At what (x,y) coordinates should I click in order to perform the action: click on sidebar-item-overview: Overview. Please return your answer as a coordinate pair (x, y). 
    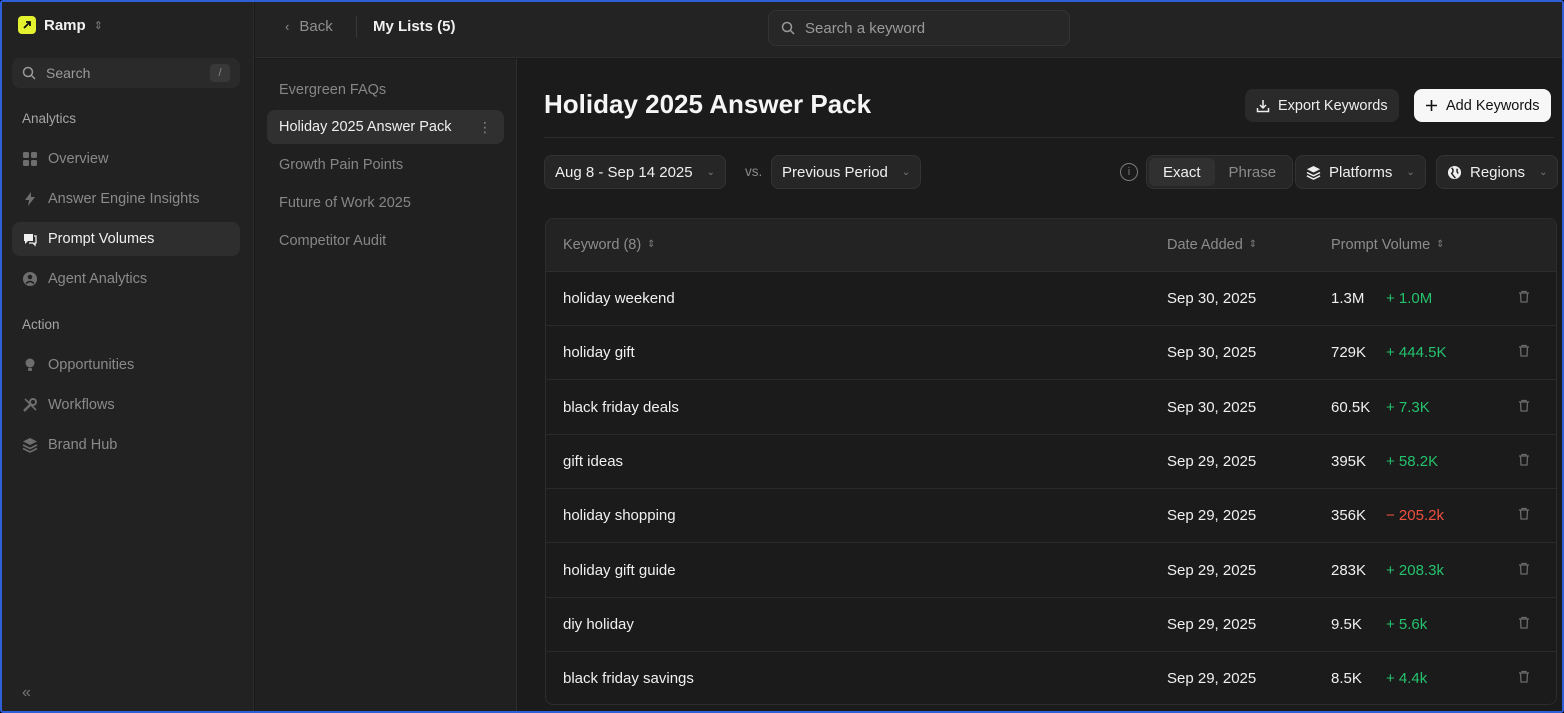
    Looking at the image, I should click on (126, 159).